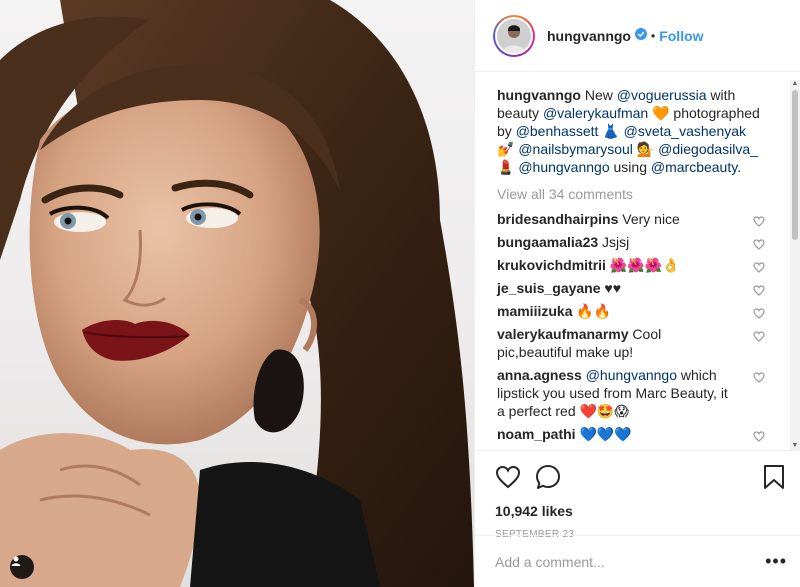 Image resolution: width=800 pixels, height=587 pixels. I want to click on scroll-up-arrow-icon: ▲, so click(795, 84).